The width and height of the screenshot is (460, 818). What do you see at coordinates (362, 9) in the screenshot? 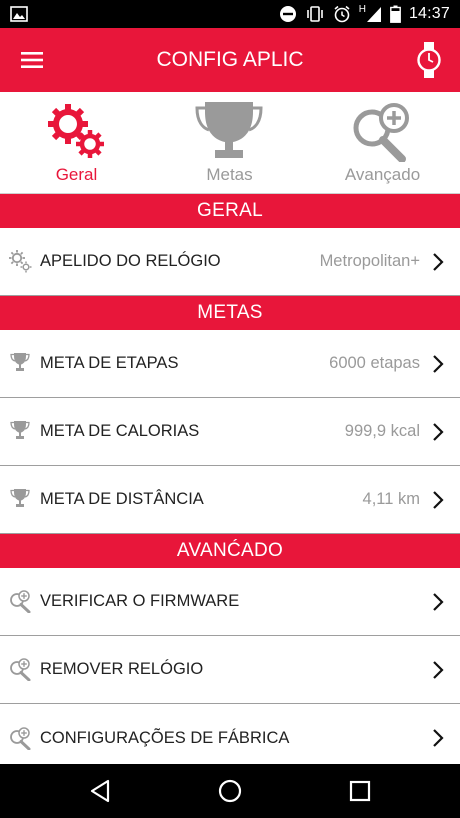
I see `network-type-label: H` at bounding box center [362, 9].